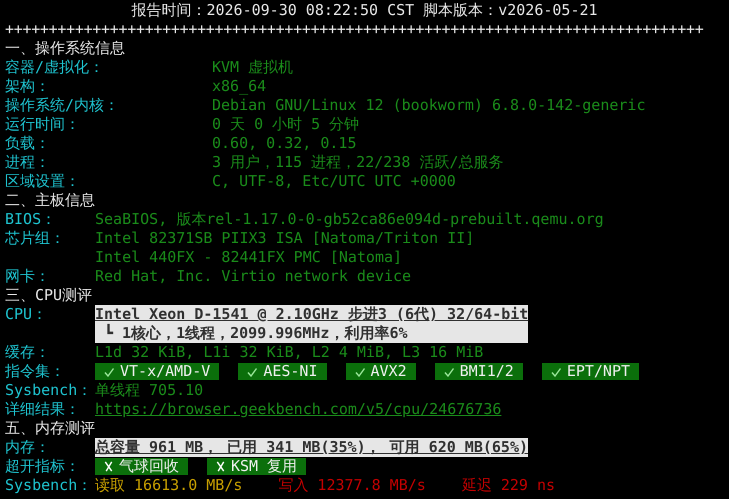 The image size is (729, 499). Describe the element at coordinates (334, 181) in the screenshot. I see `field-value: C, UTF-8, Etc/UTC UTC +0000` at that location.